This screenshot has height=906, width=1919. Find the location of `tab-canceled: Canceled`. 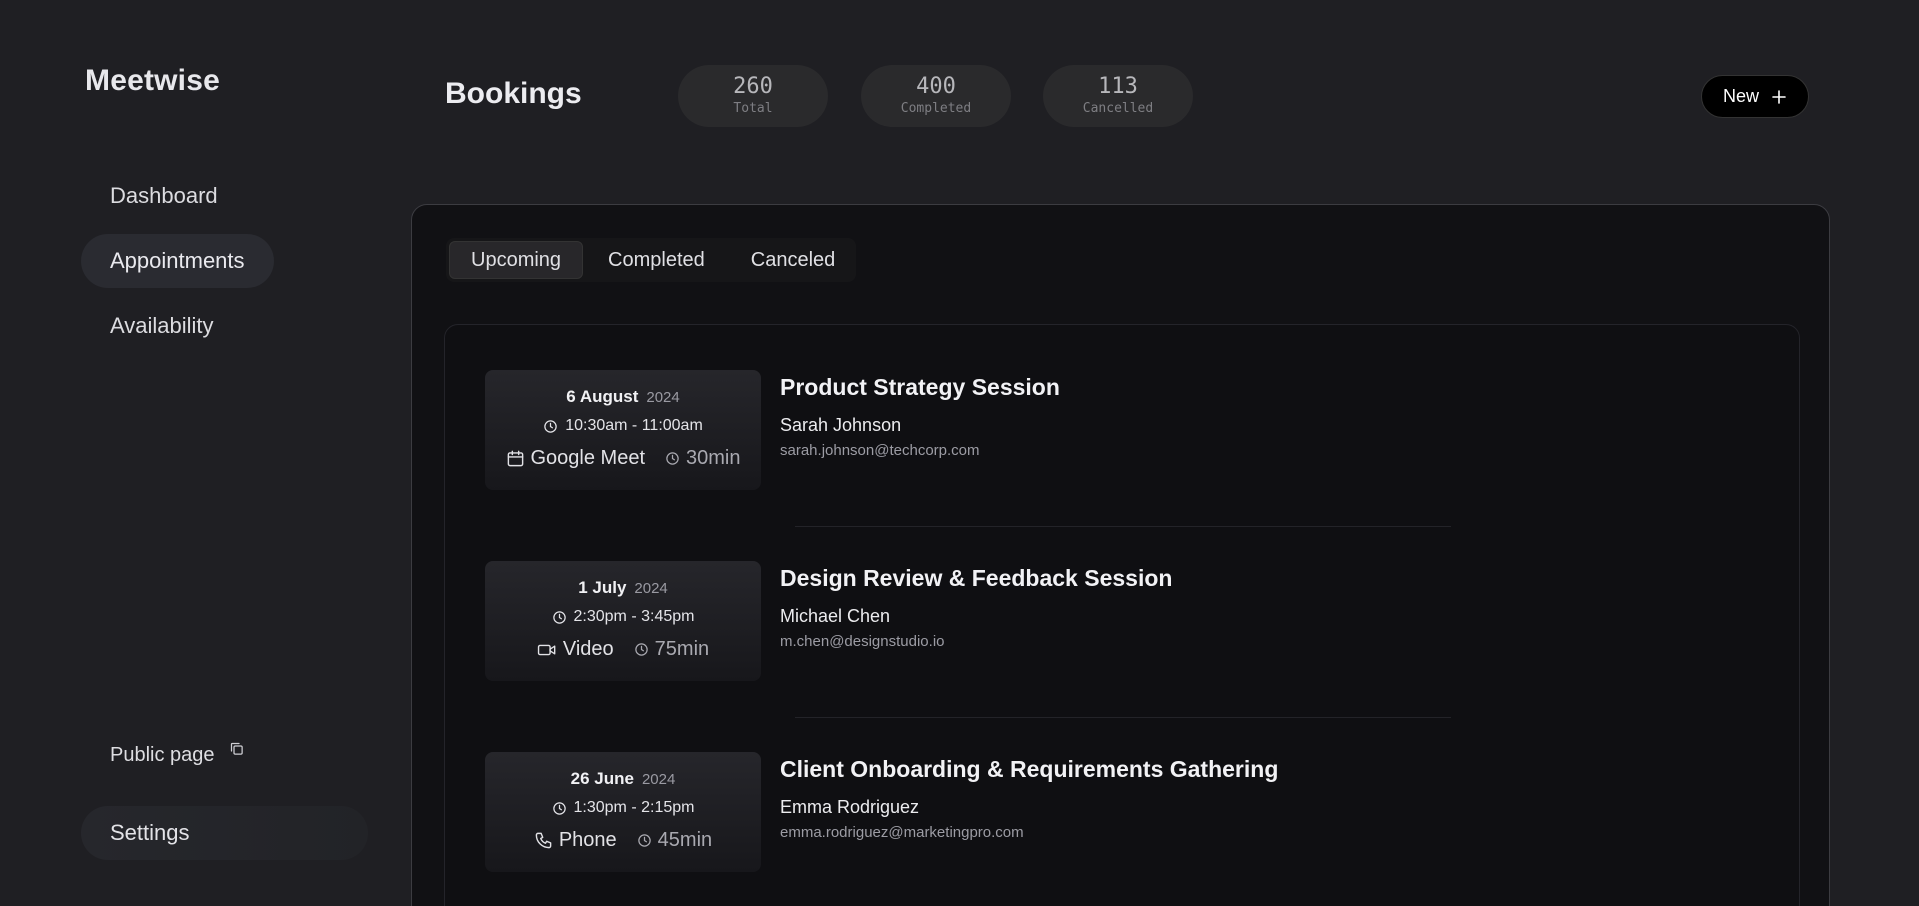

tab-canceled: Canceled is located at coordinates (793, 260).